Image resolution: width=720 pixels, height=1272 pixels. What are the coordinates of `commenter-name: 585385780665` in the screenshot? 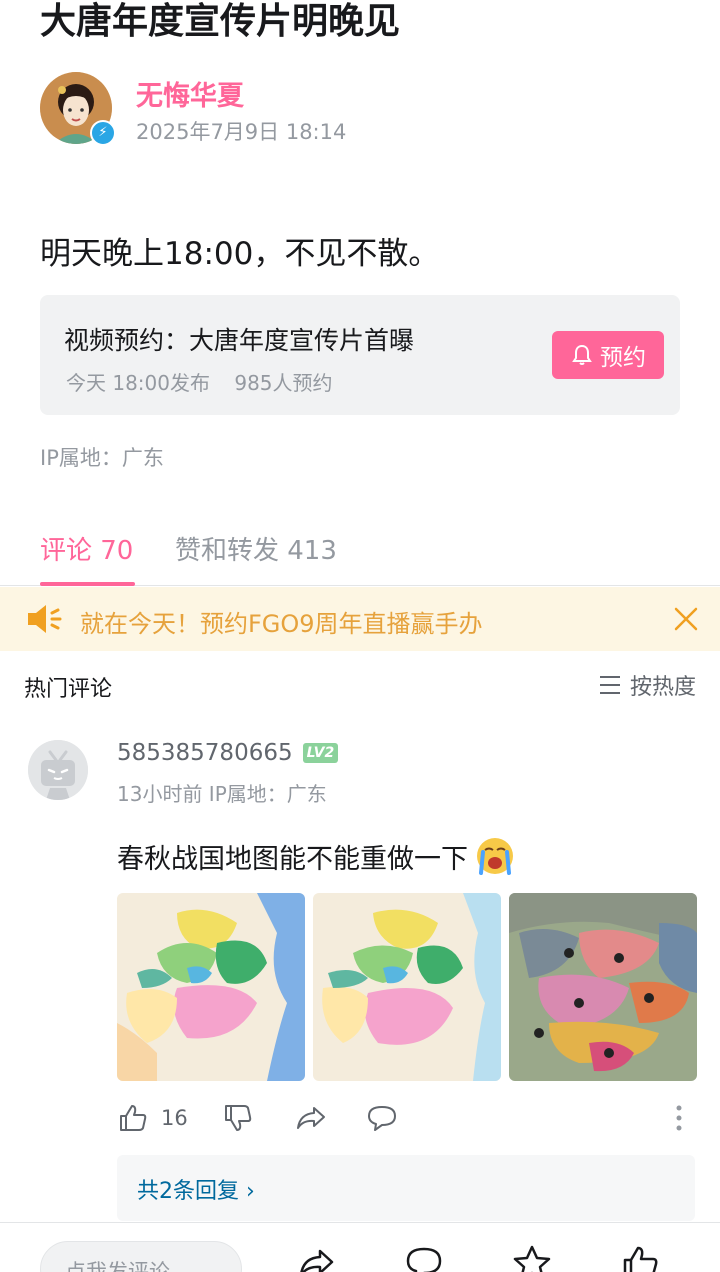 It's located at (205, 753).